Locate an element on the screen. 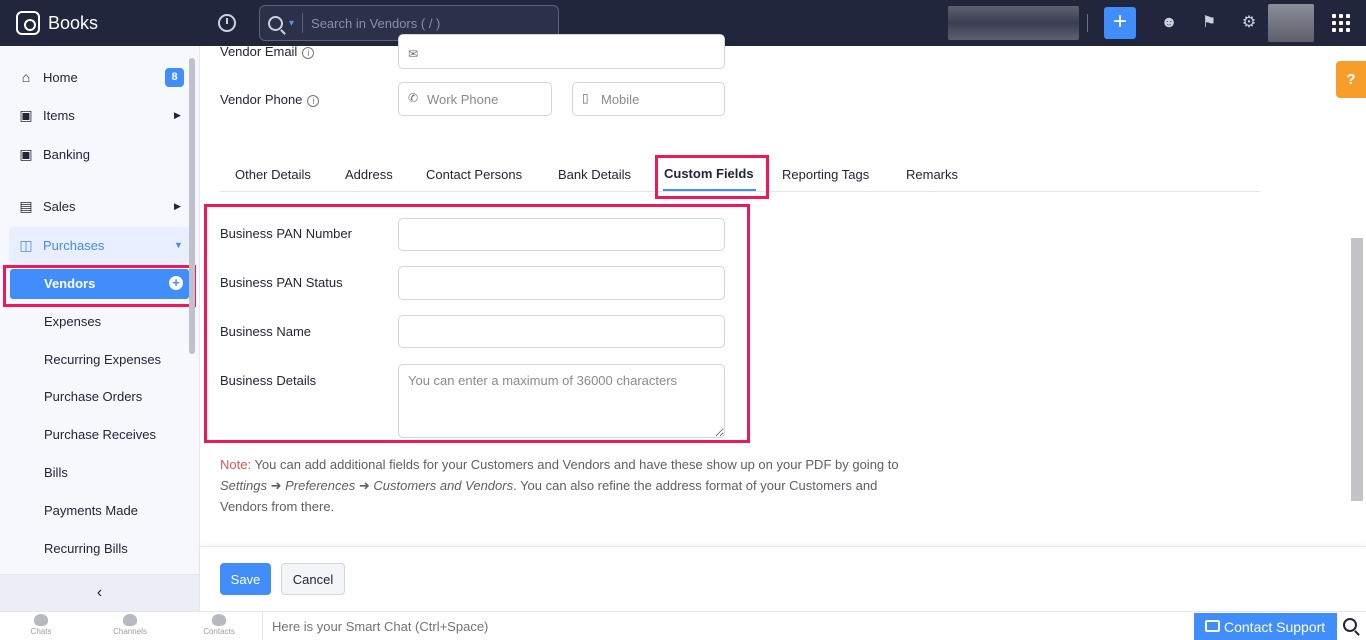 The width and height of the screenshot is (1366, 640). users-icon: ☻ is located at coordinates (1169, 23).